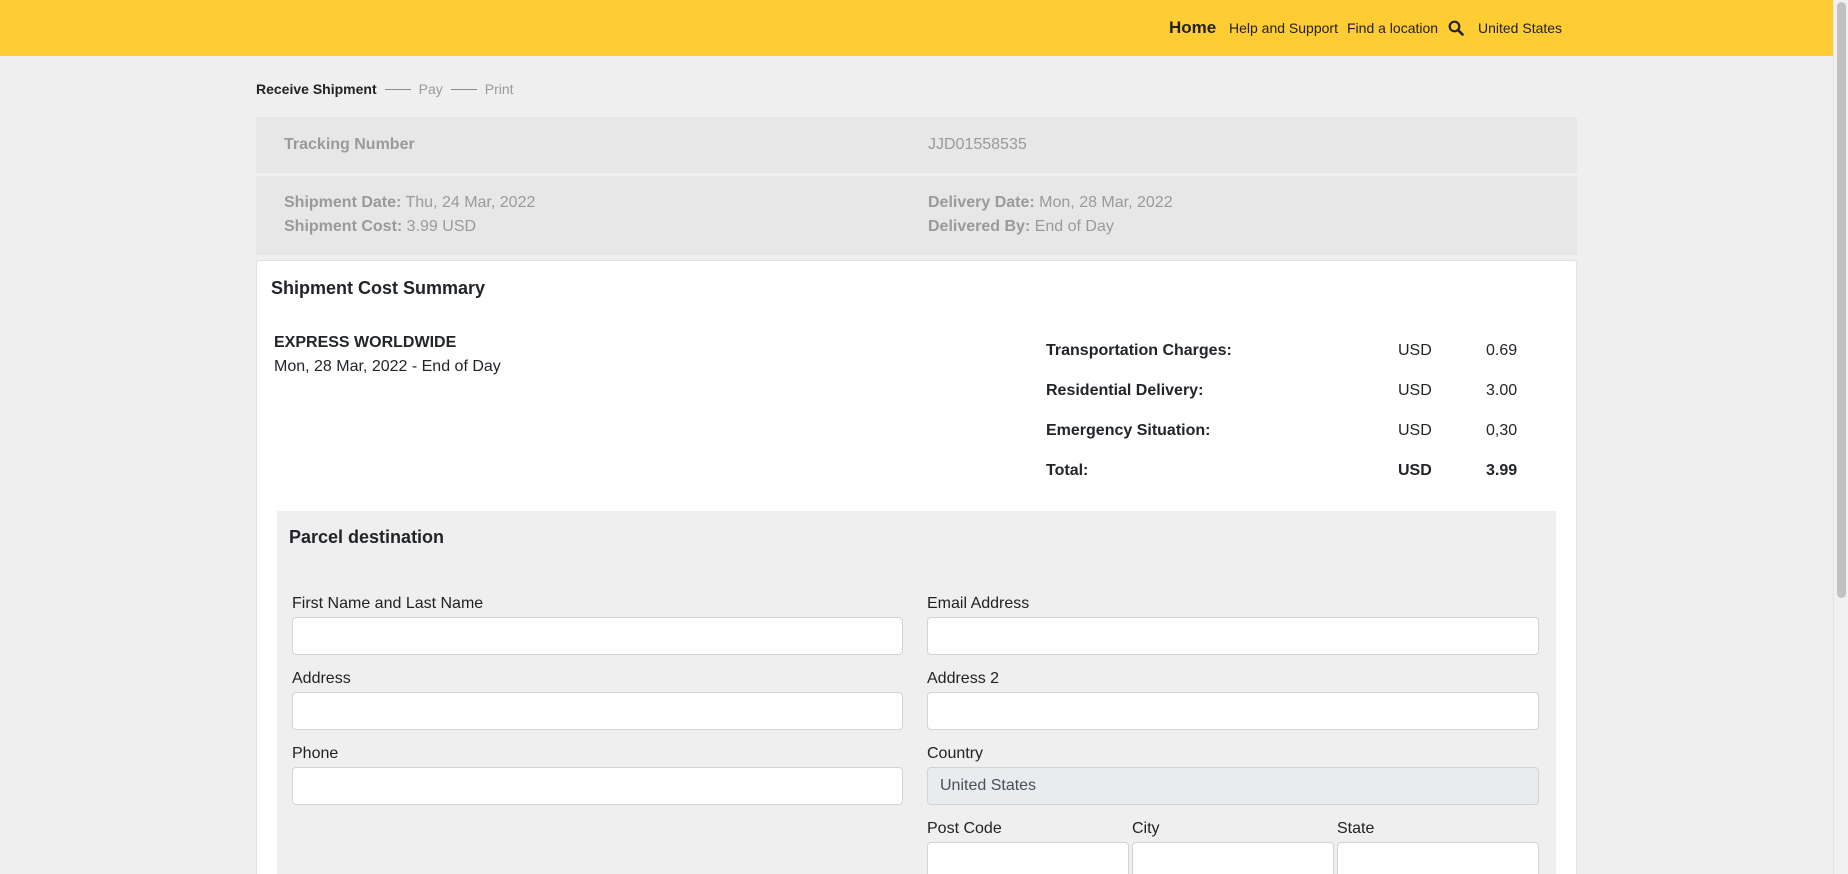 This screenshot has width=1848, height=874. I want to click on delivery-date-value: Mon, 28 Mar, 2022, so click(1106, 202).